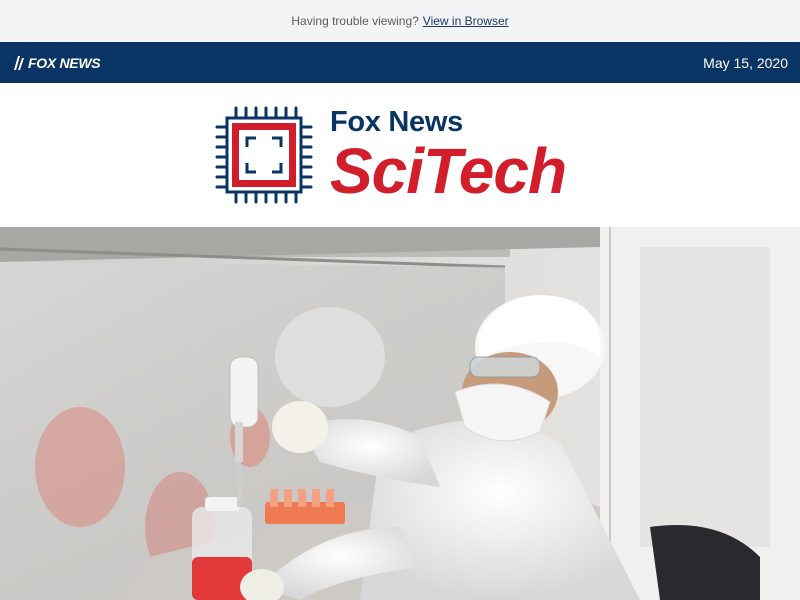  What do you see at coordinates (264, 155) in the screenshot?
I see `chip-icon` at bounding box center [264, 155].